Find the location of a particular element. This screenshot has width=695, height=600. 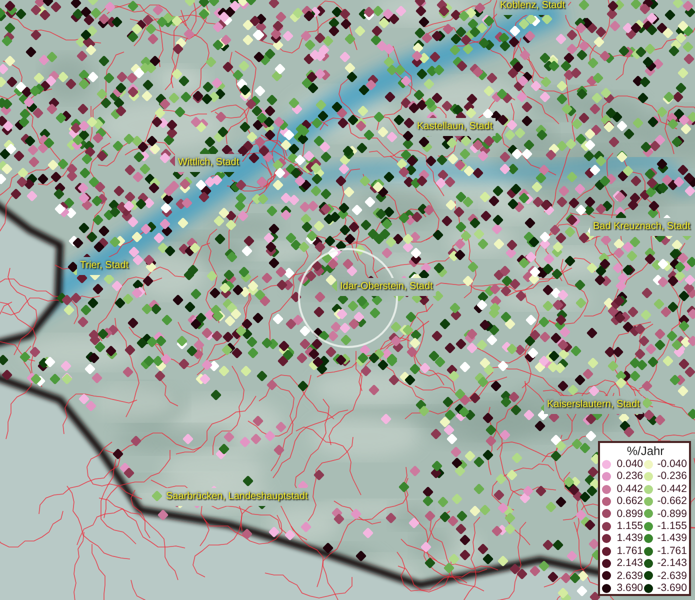

legend-value: -0.236 is located at coordinates (671, 476).